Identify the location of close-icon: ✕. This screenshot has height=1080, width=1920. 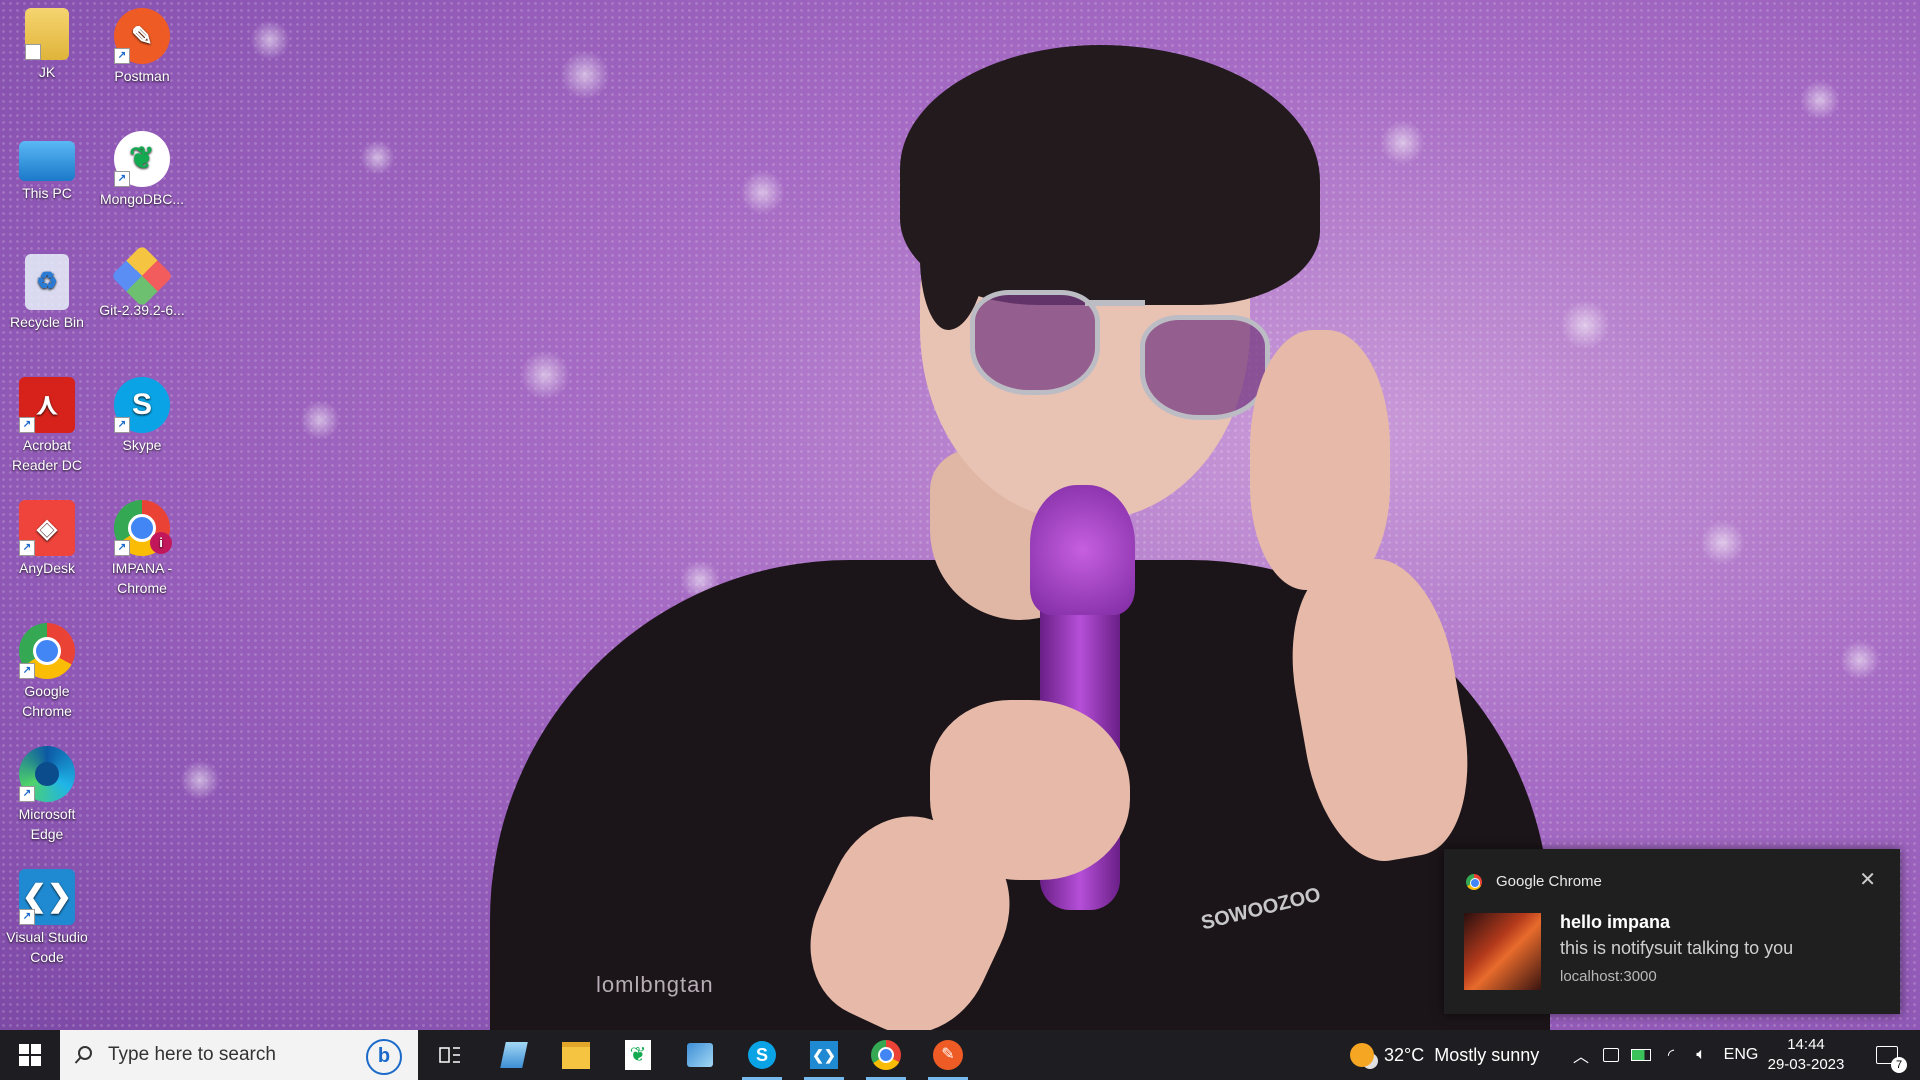
(1867, 879).